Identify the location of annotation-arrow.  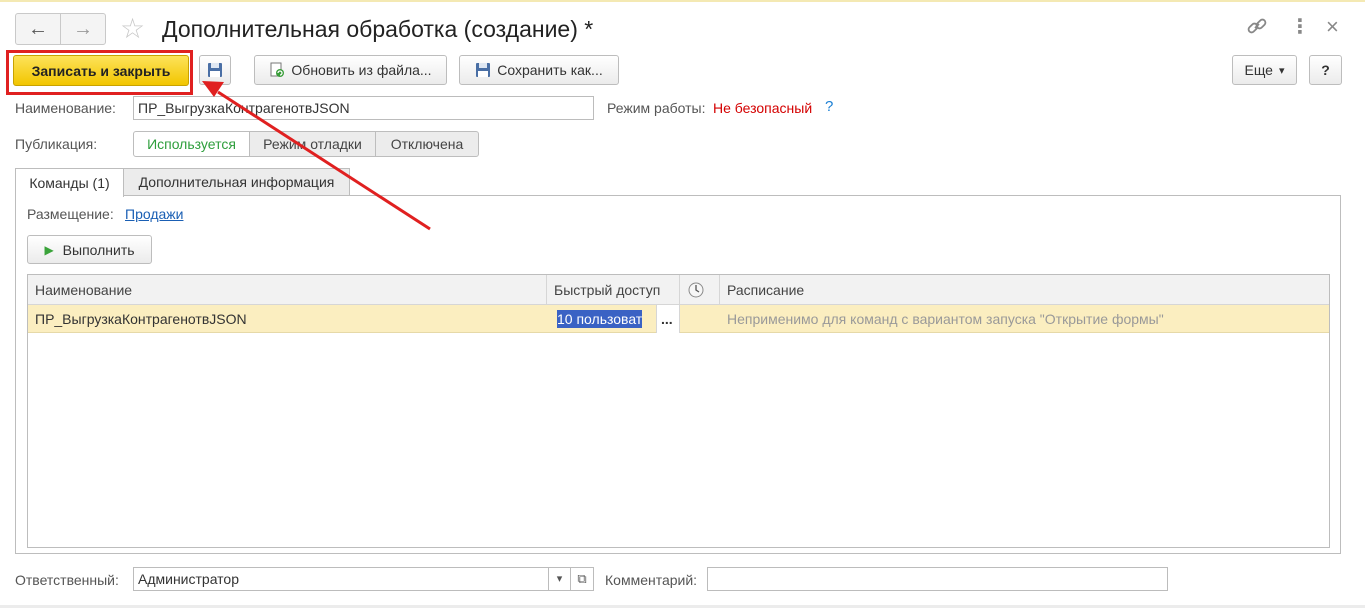
(316, 156).